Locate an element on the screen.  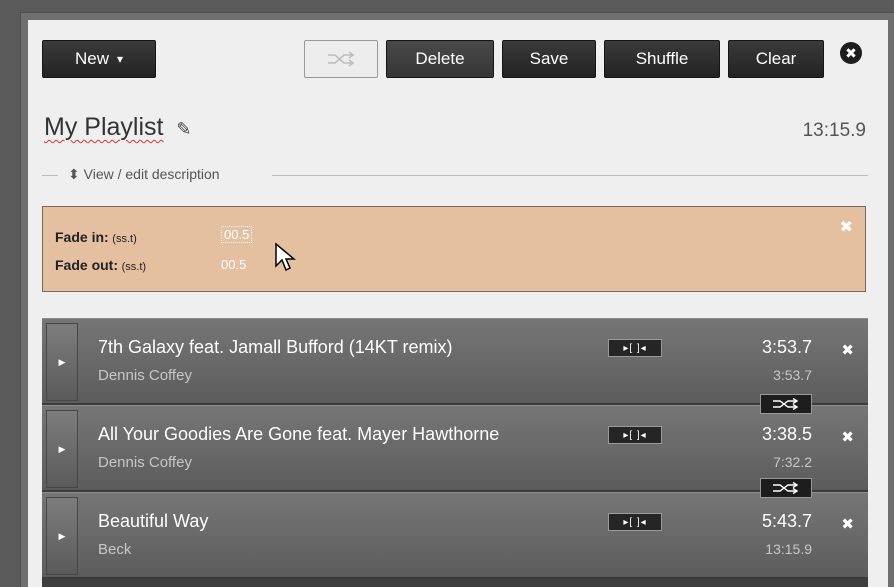
shuffle-toggle-button is located at coordinates (341, 59).